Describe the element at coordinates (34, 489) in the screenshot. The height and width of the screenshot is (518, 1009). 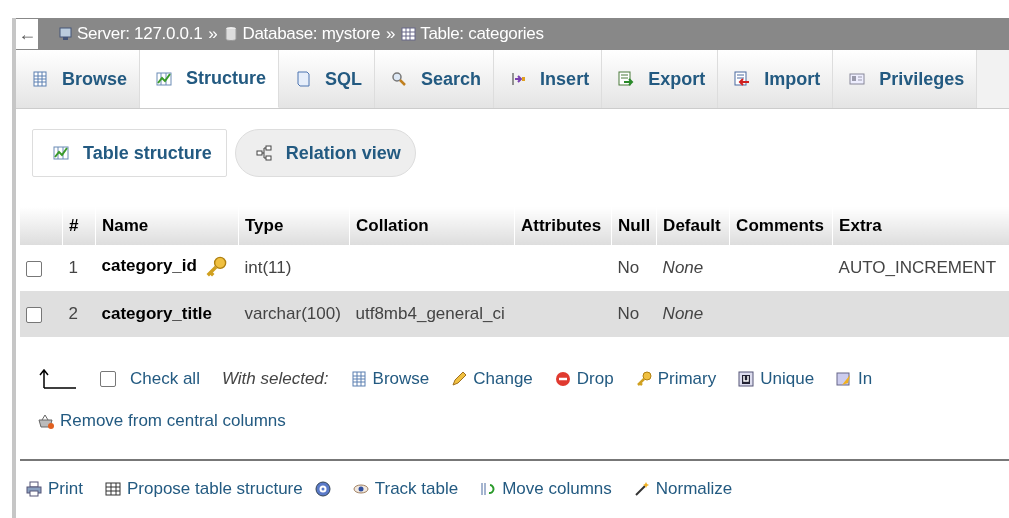
I see `printer-icon` at that location.